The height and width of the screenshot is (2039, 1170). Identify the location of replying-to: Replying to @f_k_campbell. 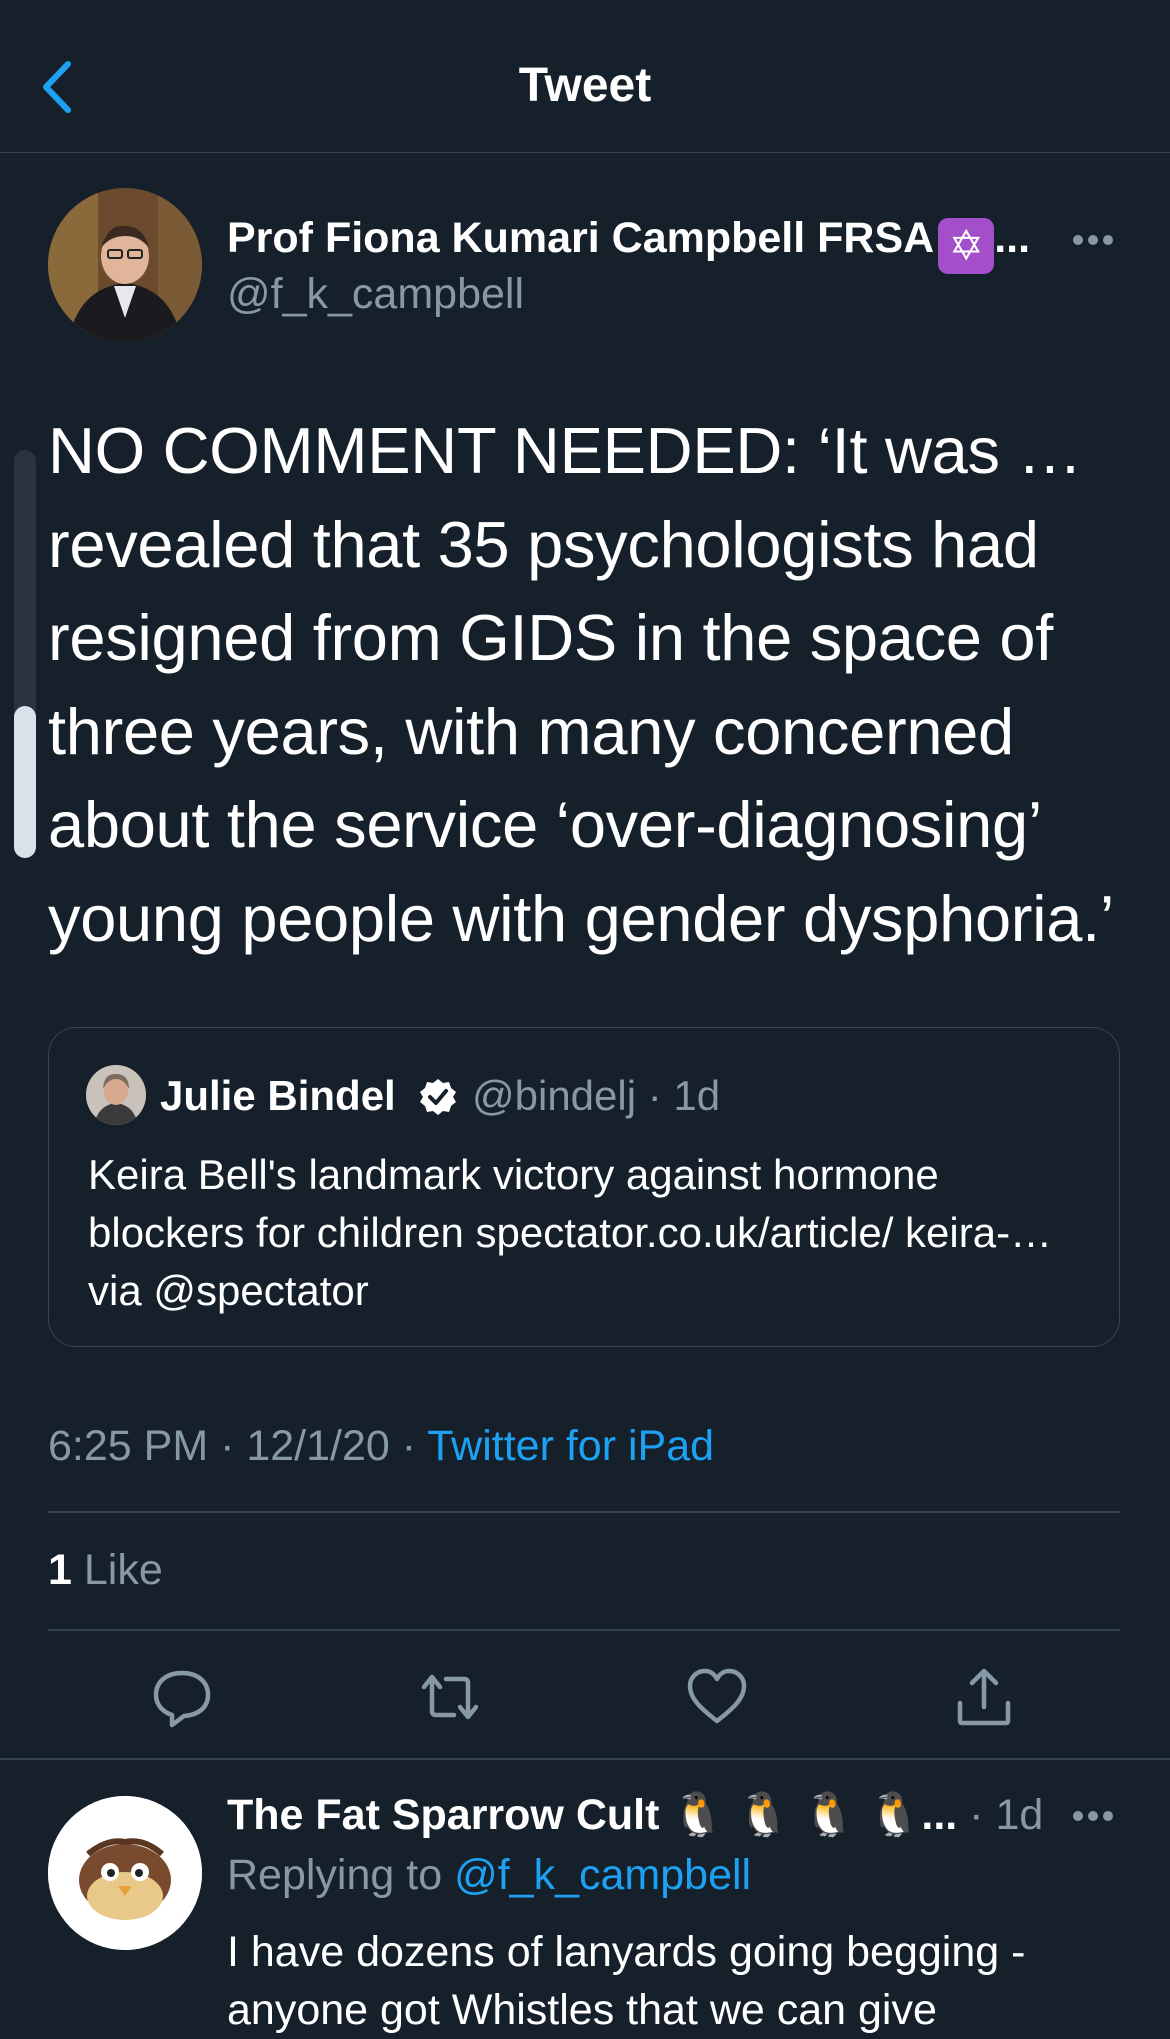
(489, 1875).